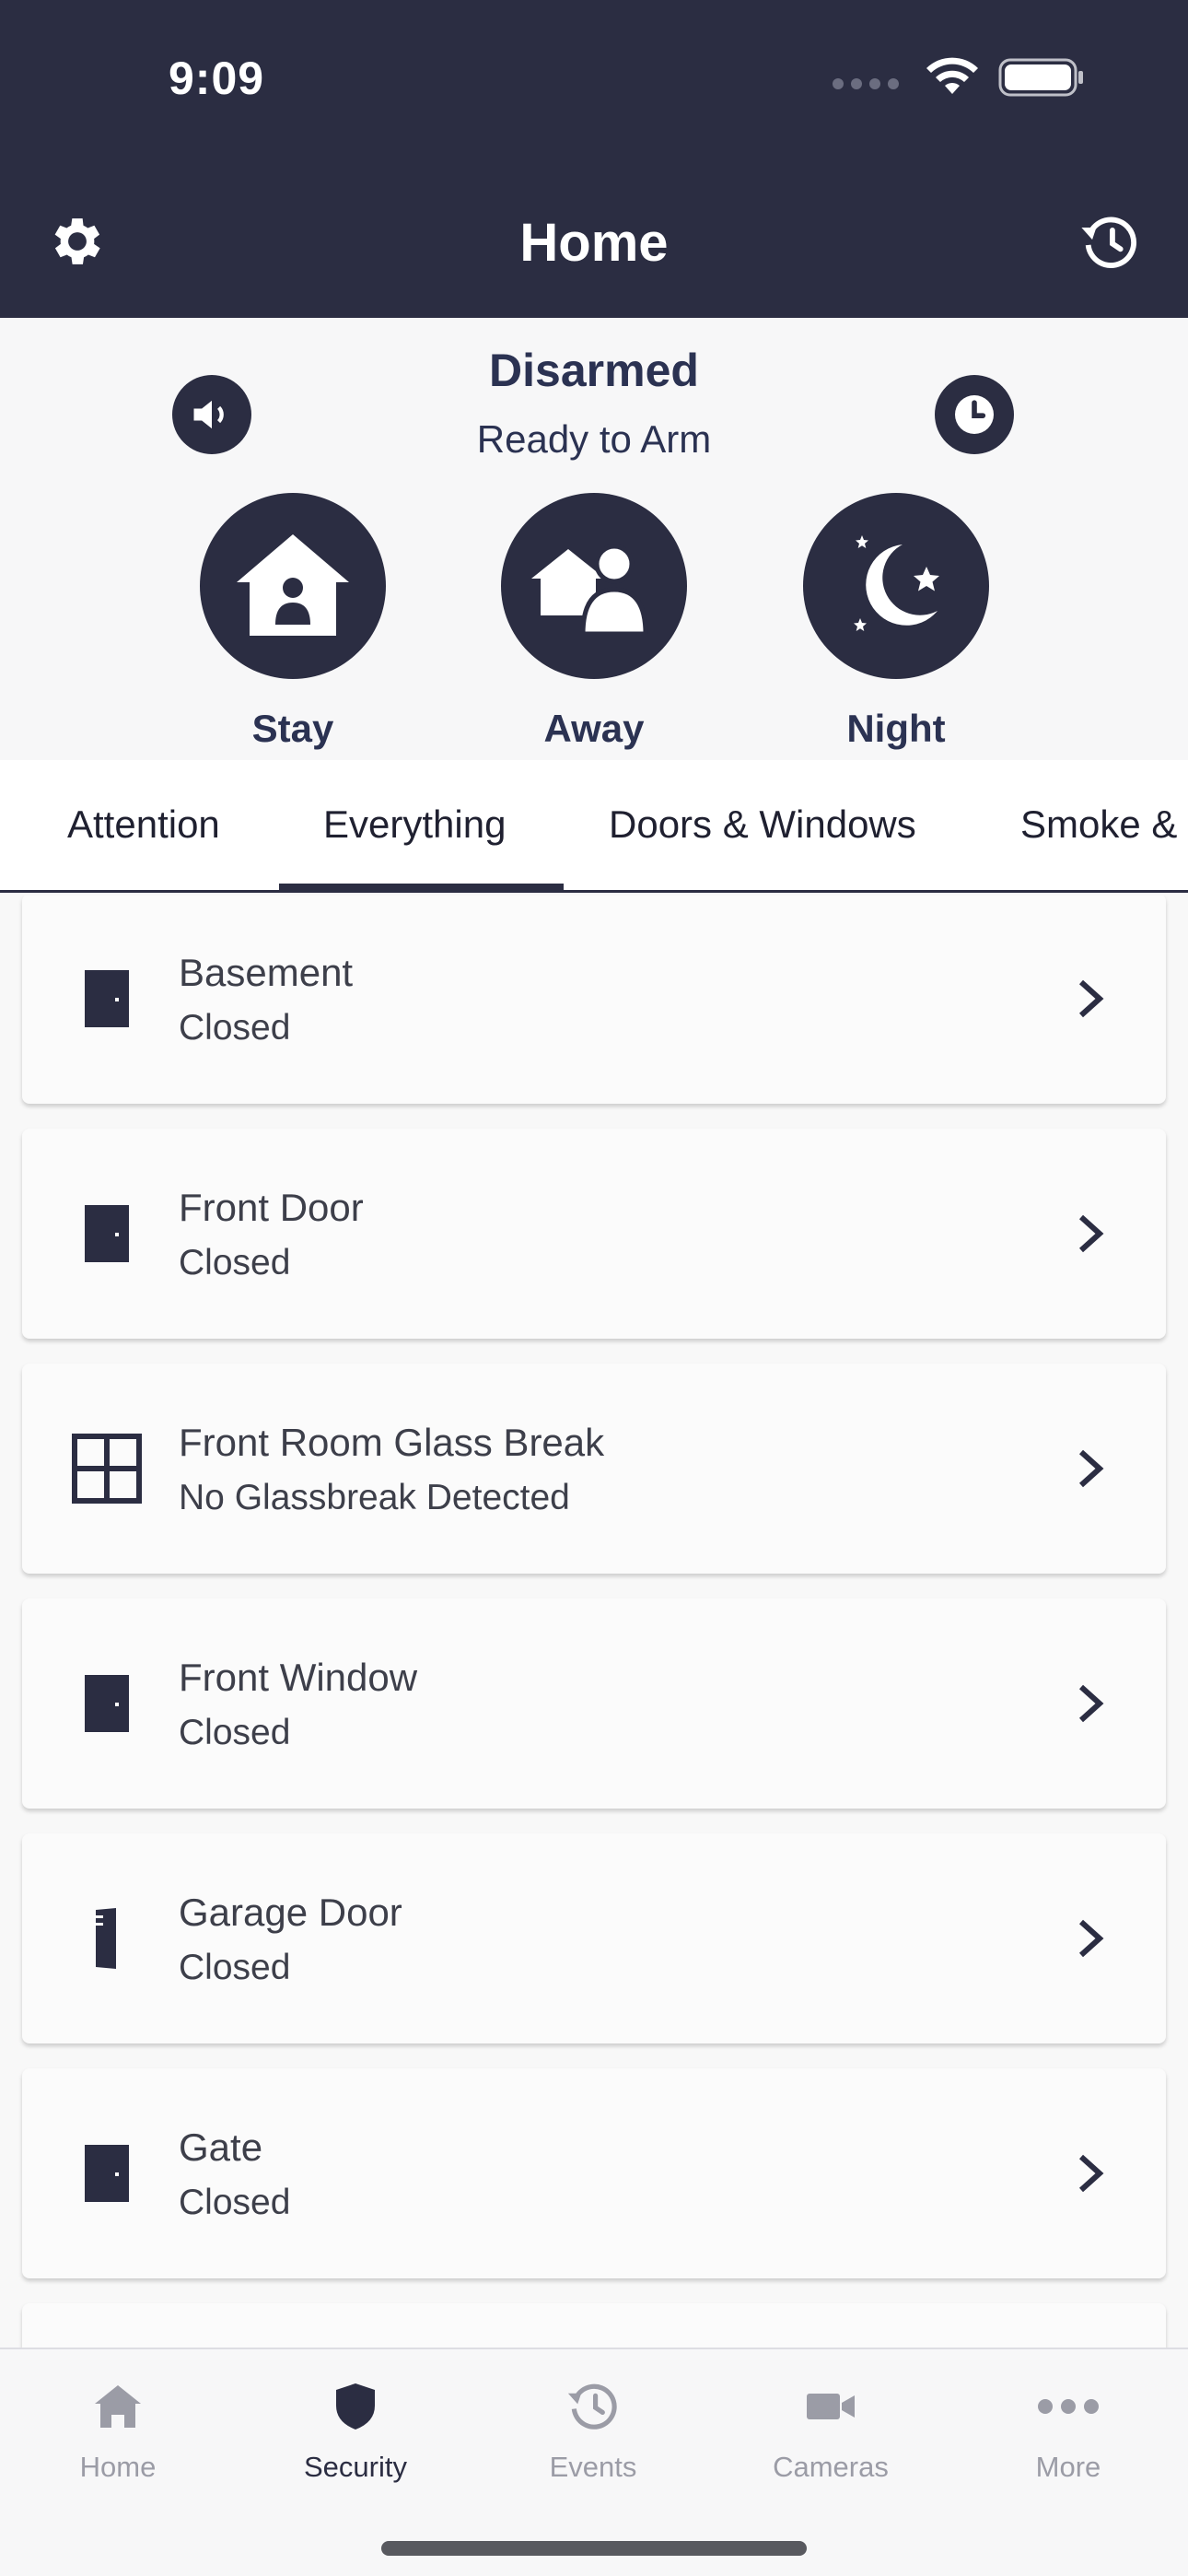  Describe the element at coordinates (355, 2467) in the screenshot. I see `tabbar-label: Security` at that location.